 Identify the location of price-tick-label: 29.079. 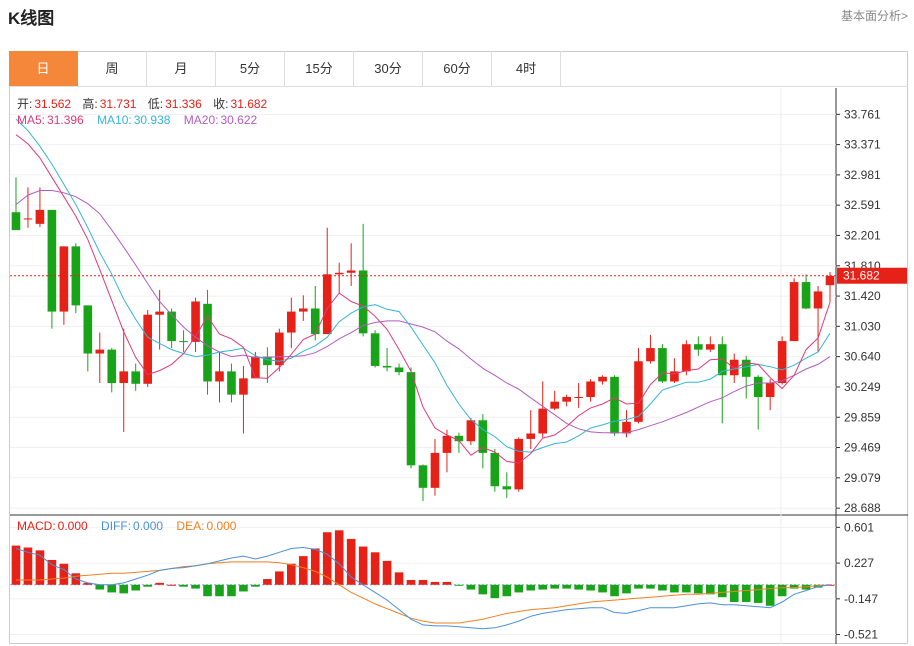
(862, 478).